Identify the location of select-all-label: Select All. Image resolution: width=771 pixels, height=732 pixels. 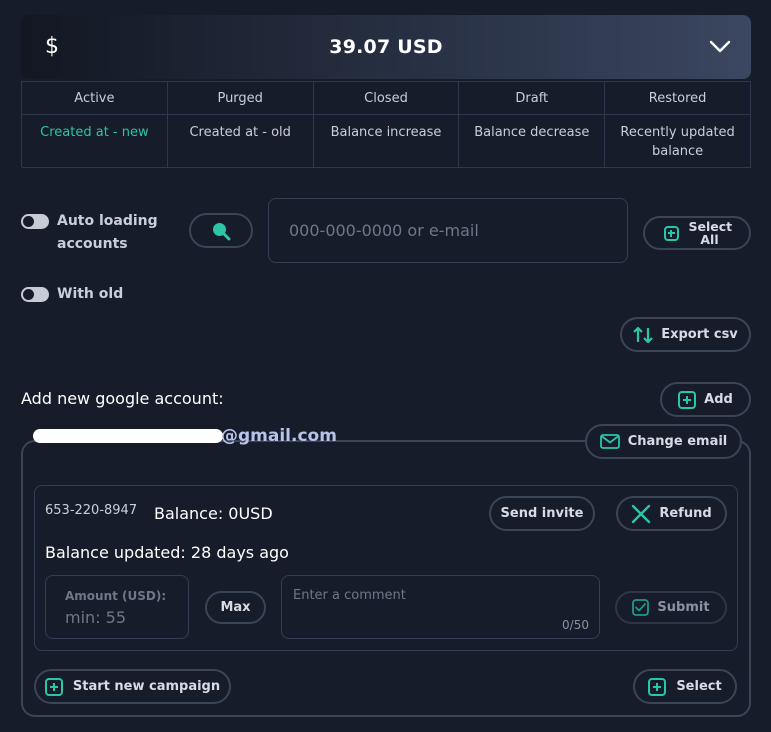
(710, 233).